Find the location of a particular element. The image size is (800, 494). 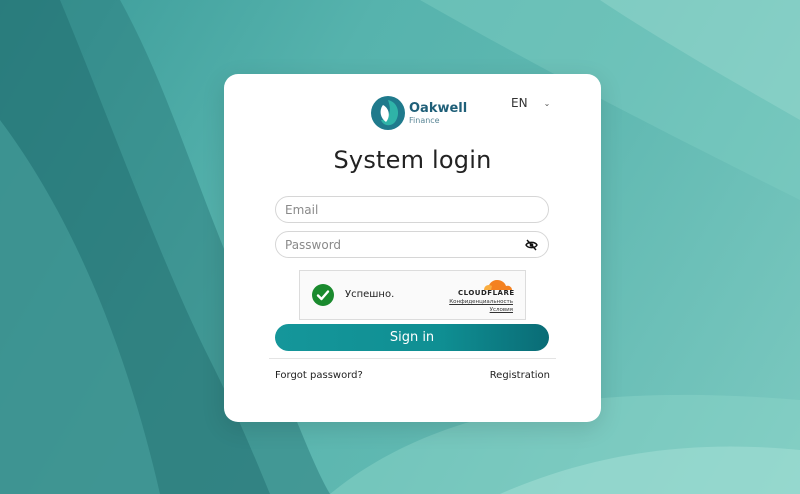

success-check-icon is located at coordinates (323, 295).